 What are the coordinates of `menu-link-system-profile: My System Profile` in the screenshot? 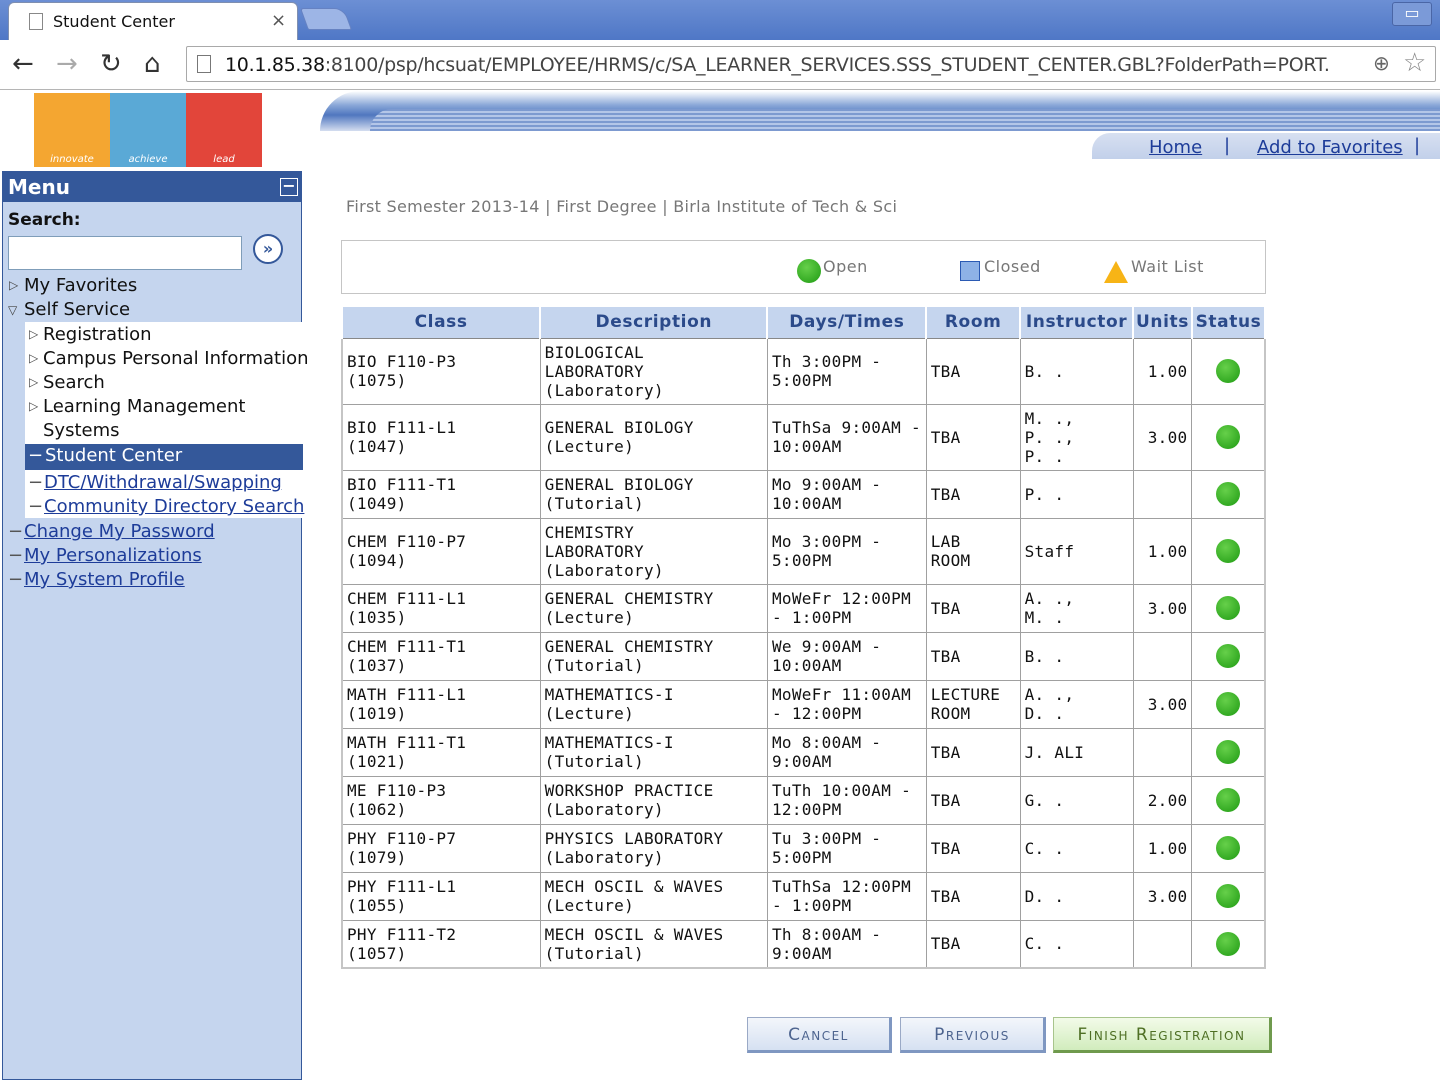 It's located at (104, 579).